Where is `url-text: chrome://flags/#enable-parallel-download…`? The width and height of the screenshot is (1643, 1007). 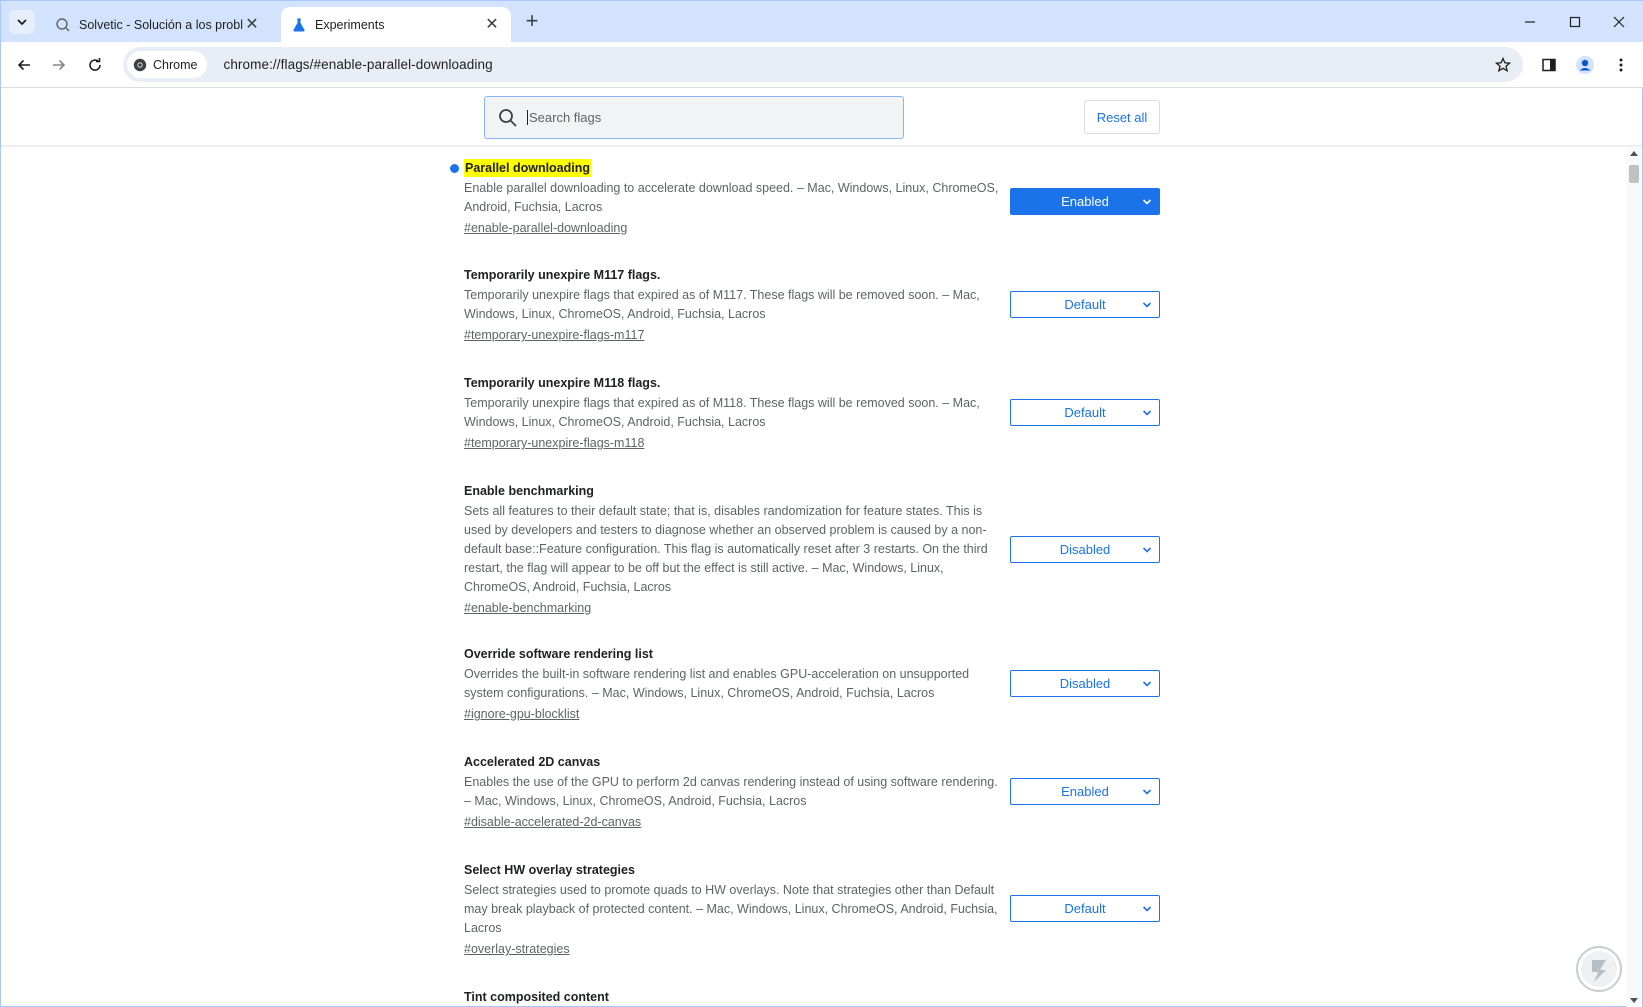
url-text: chrome://flags/#enable-parallel-download… is located at coordinates (357, 64).